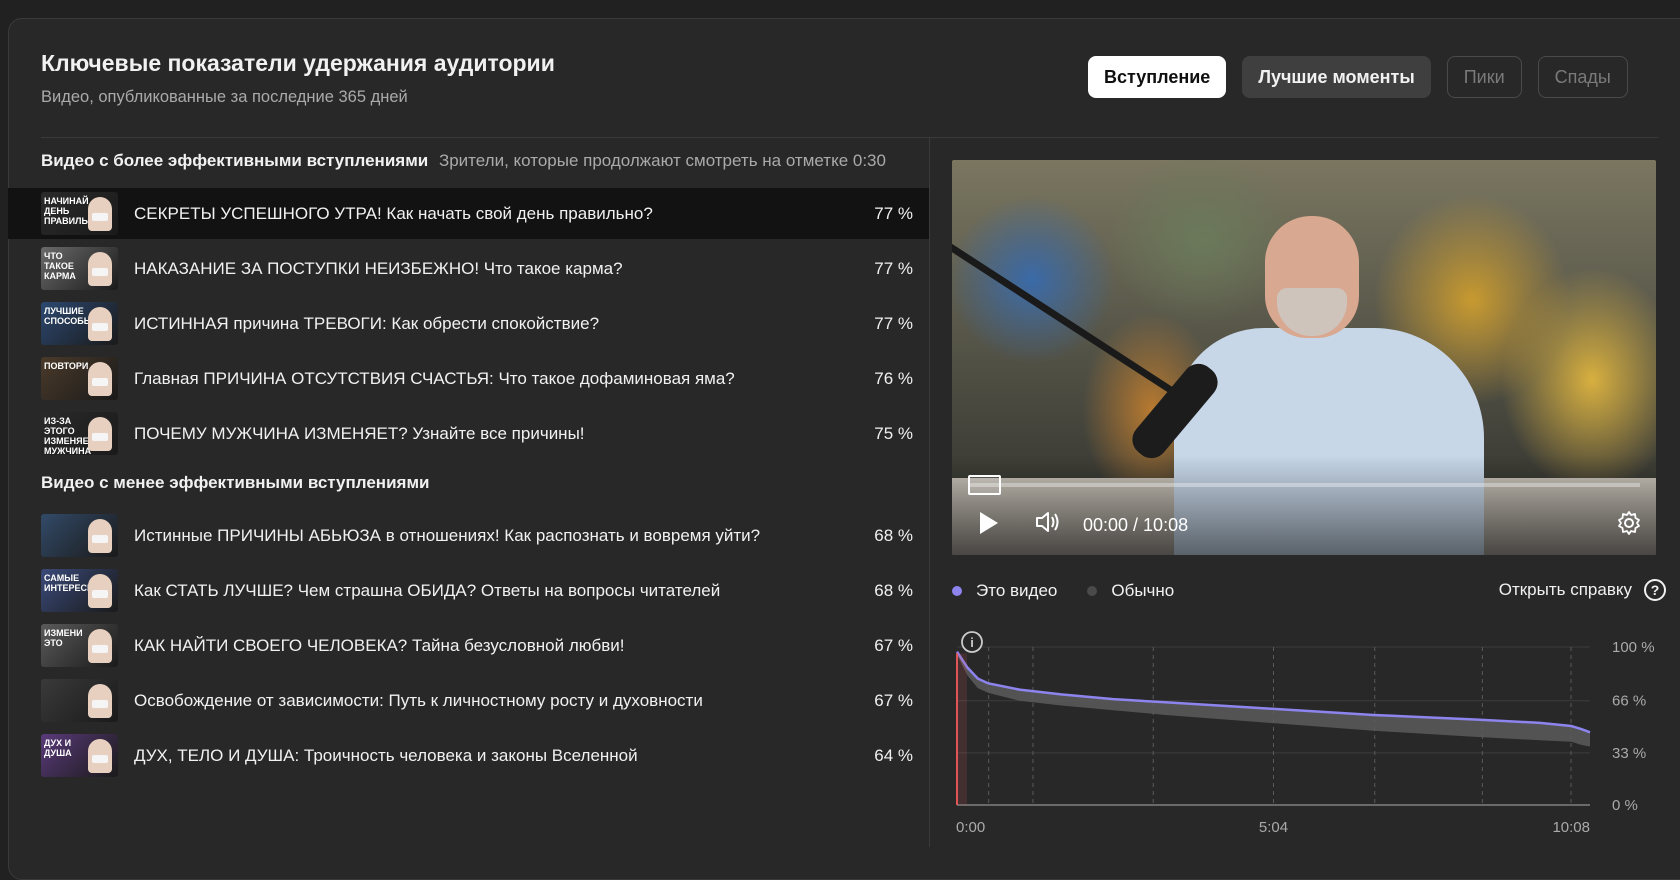 Image resolution: width=1680 pixels, height=880 pixels. What do you see at coordinates (1629, 523) in the screenshot?
I see `settings-gear-icon` at bounding box center [1629, 523].